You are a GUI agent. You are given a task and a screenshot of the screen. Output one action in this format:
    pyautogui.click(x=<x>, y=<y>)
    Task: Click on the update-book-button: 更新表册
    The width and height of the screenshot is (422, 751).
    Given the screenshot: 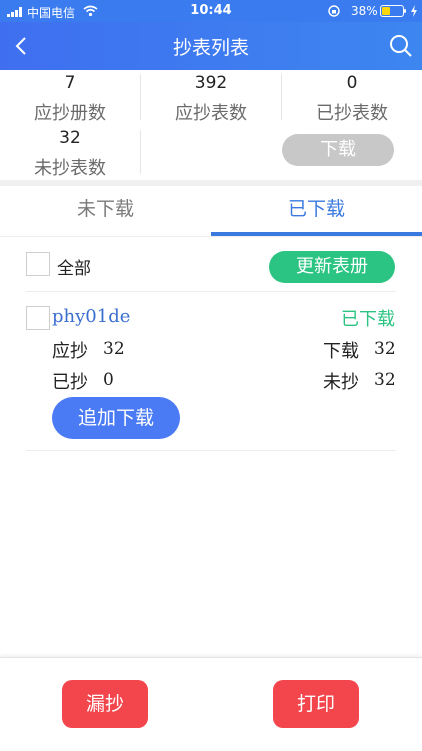 What is the action you would take?
    pyautogui.click(x=332, y=267)
    